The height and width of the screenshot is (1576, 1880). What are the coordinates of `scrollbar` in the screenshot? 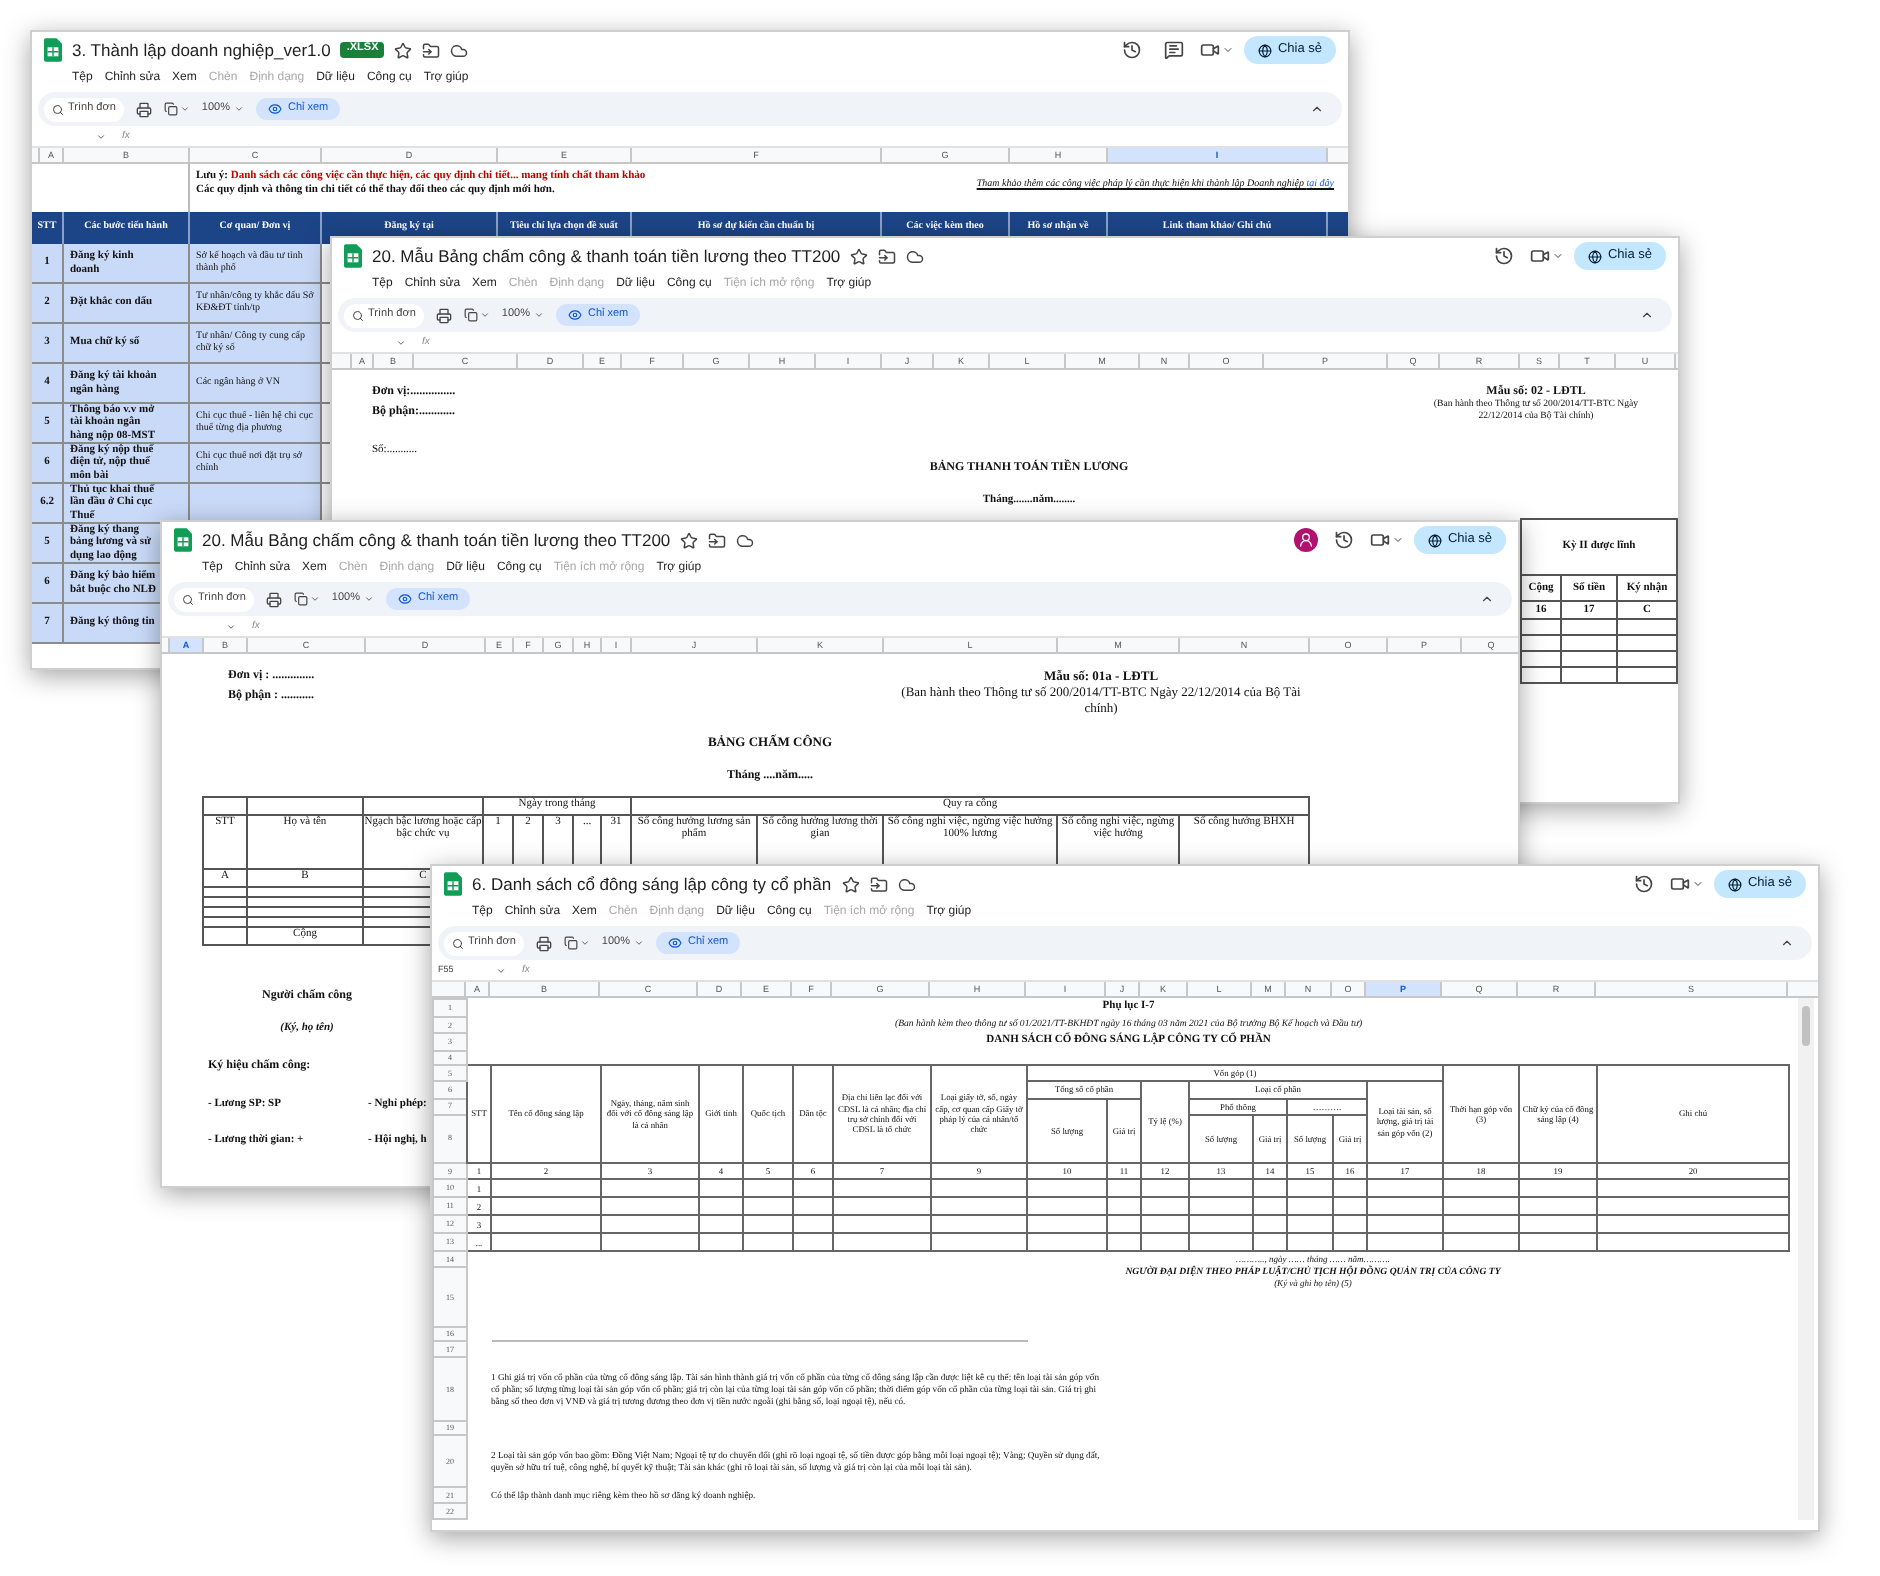 It's located at (1806, 1259).